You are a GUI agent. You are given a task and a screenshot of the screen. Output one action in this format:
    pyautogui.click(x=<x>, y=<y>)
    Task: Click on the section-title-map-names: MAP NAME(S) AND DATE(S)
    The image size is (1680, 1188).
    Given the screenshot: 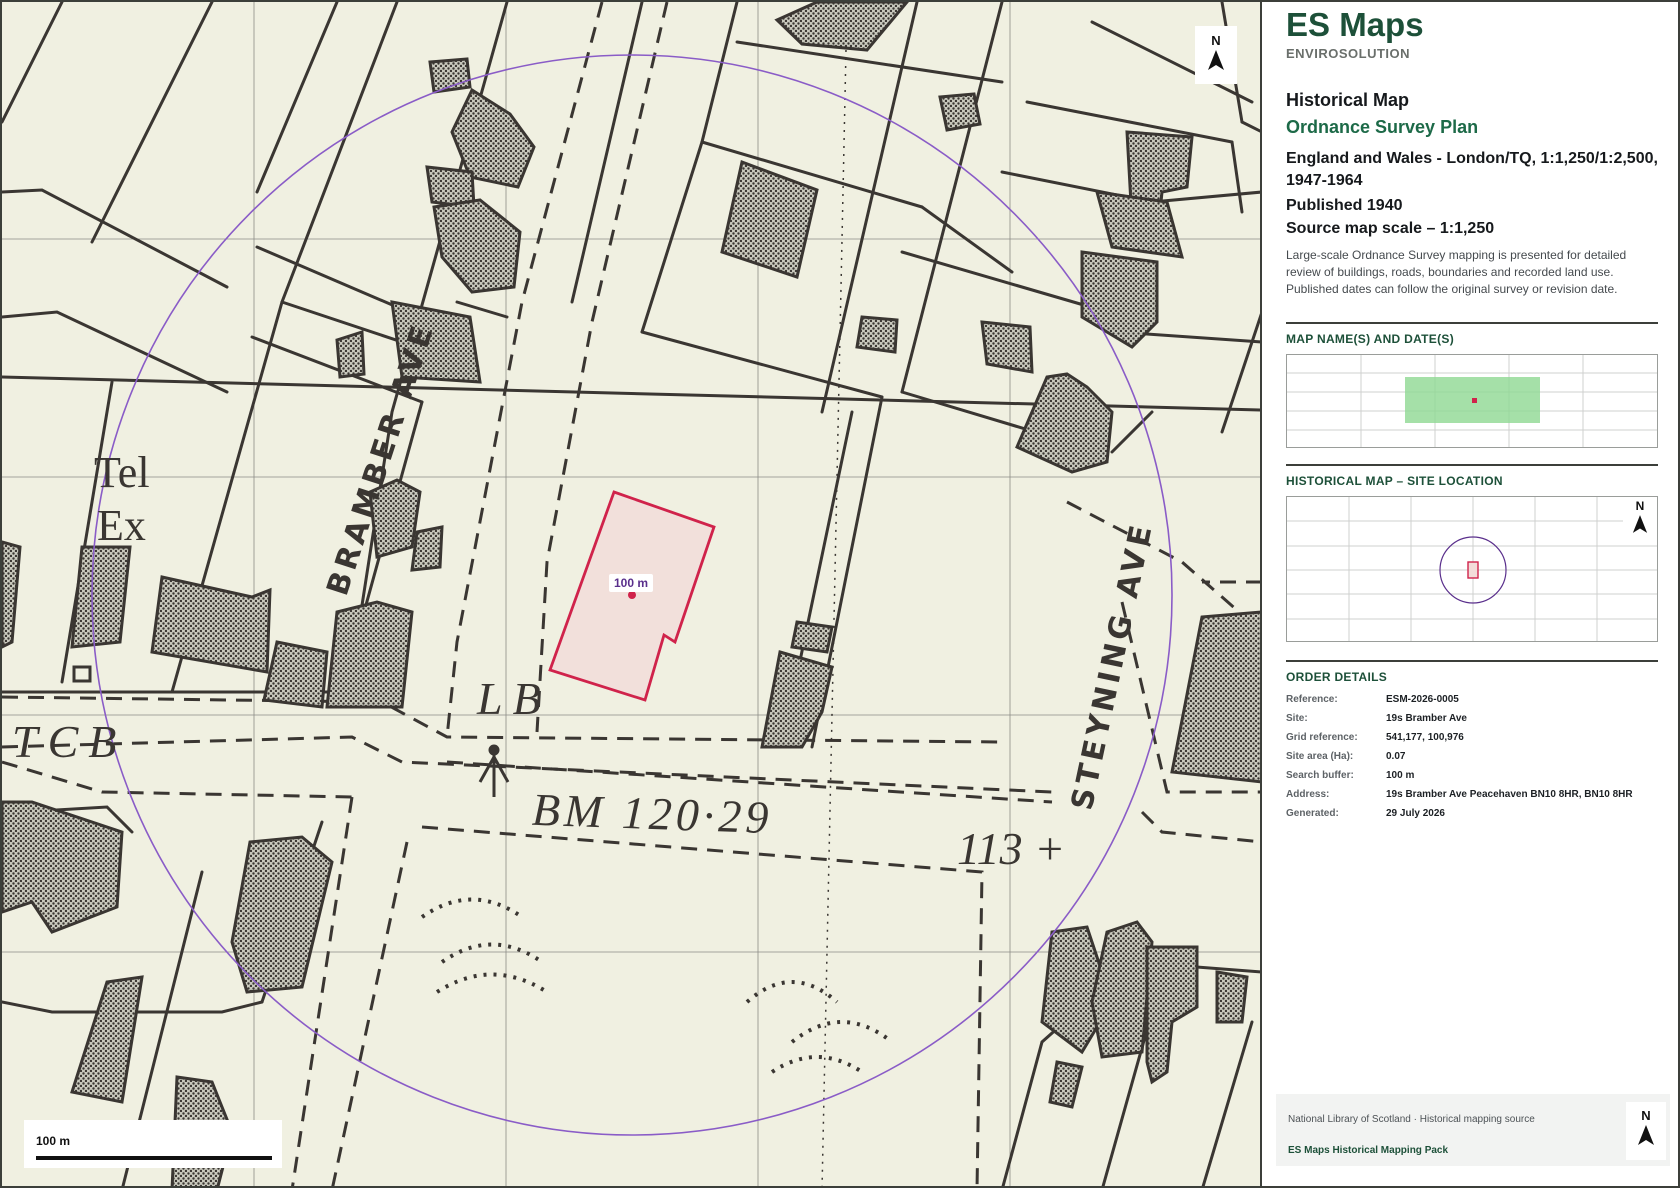 What is the action you would take?
    pyautogui.click(x=1370, y=339)
    